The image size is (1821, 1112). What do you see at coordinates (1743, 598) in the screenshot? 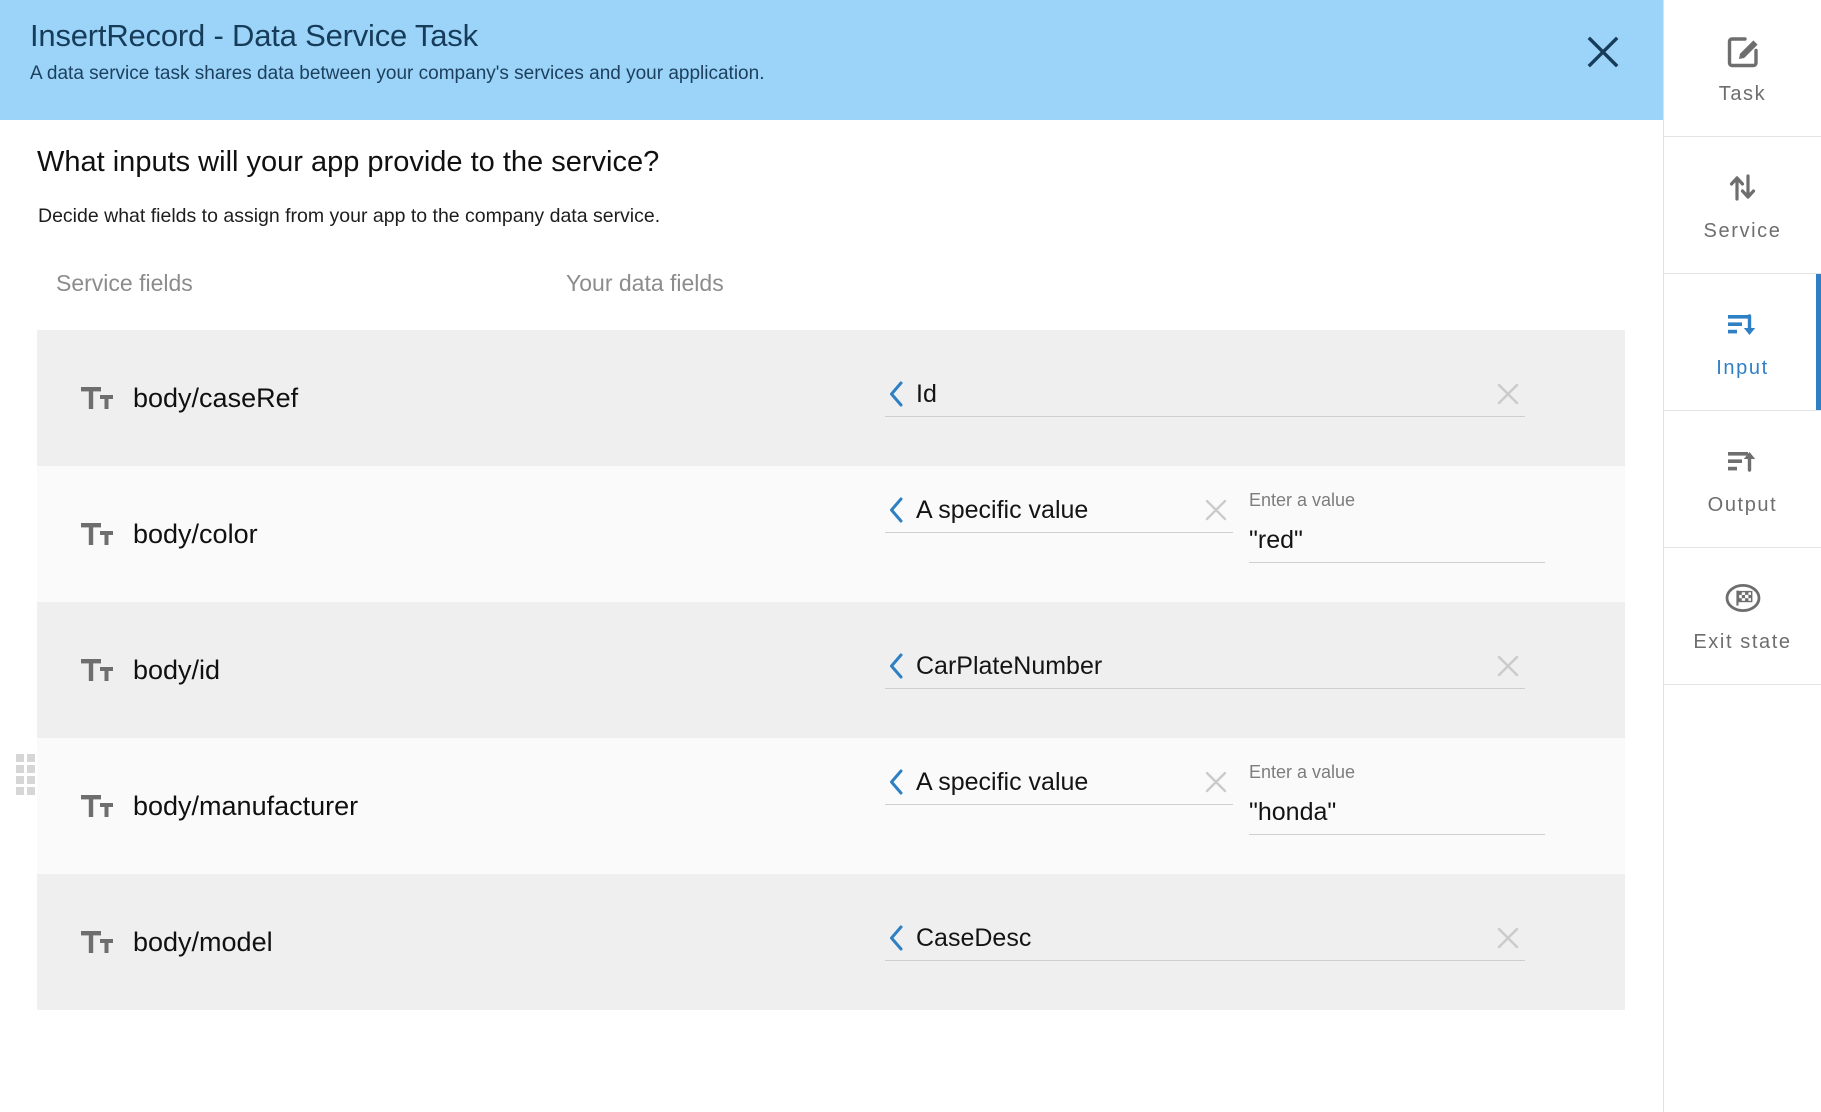
I see `checkered-flag-circle-icon` at bounding box center [1743, 598].